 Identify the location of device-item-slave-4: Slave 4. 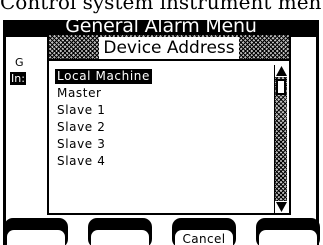
(81, 161).